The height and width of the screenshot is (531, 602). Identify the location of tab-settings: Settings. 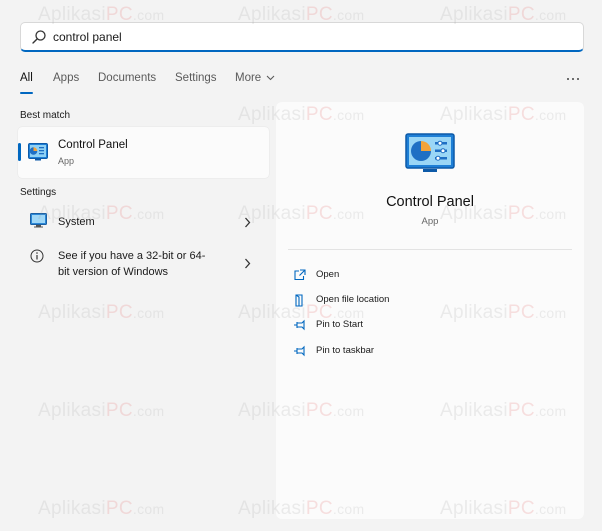
(196, 78).